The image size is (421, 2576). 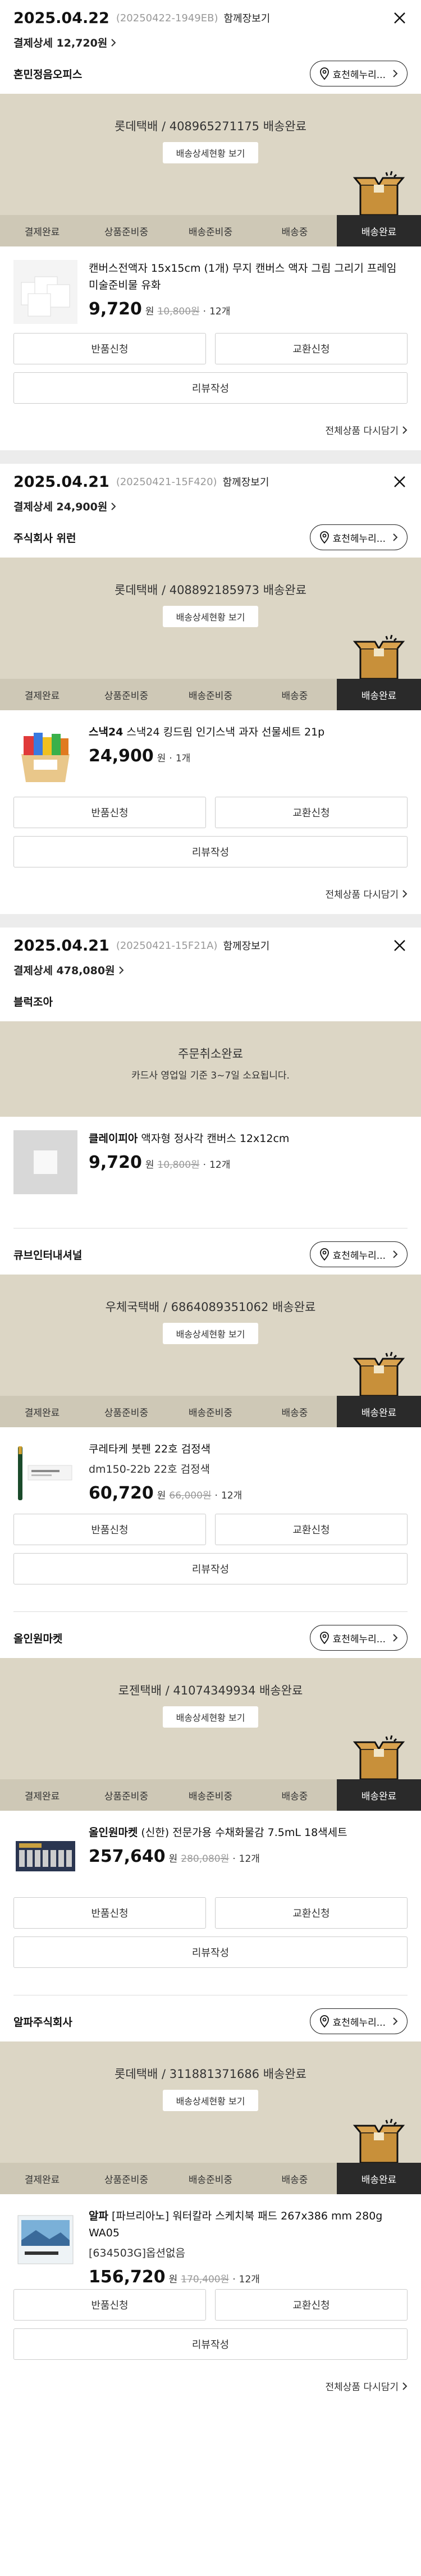 What do you see at coordinates (210, 126) in the screenshot?
I see `shipping-status-text: 롯데택배 / 408965271175 배송완료` at bounding box center [210, 126].